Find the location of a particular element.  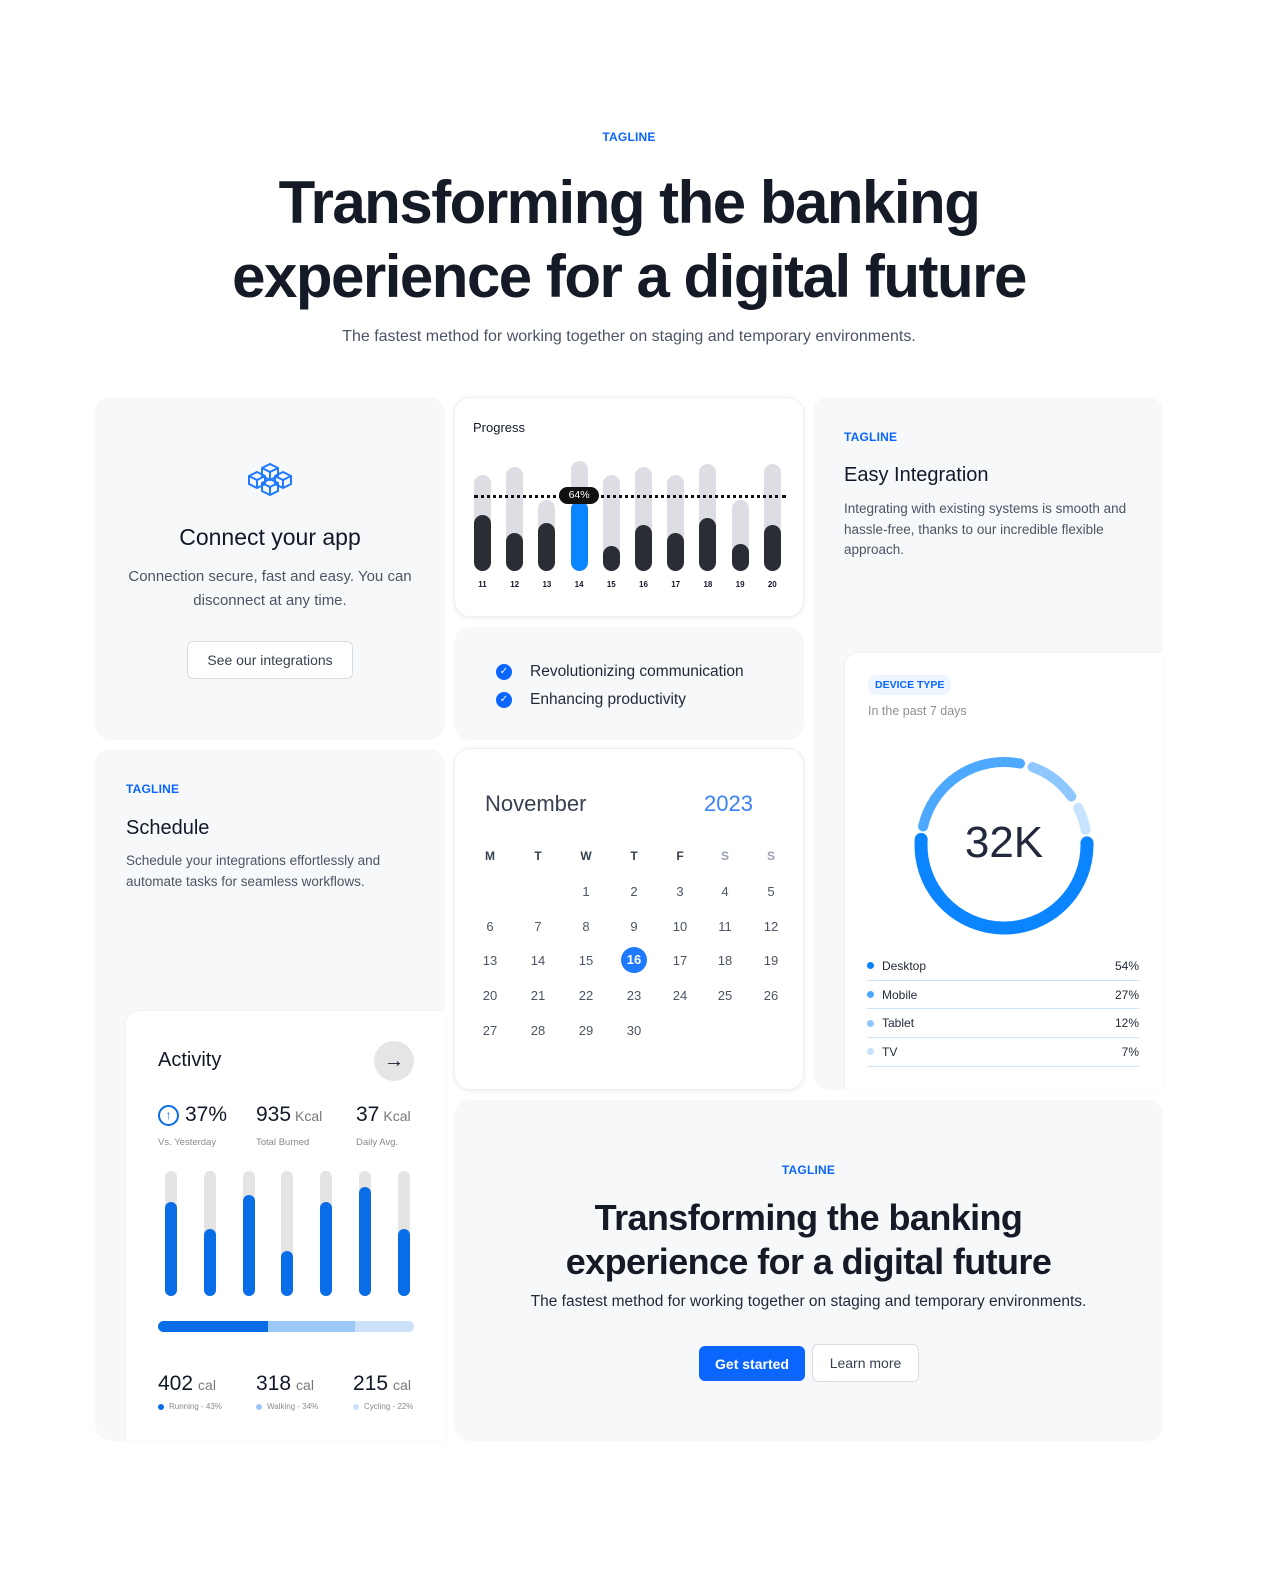

device-type-badge: DEVICE TYPE is located at coordinates (910, 685).